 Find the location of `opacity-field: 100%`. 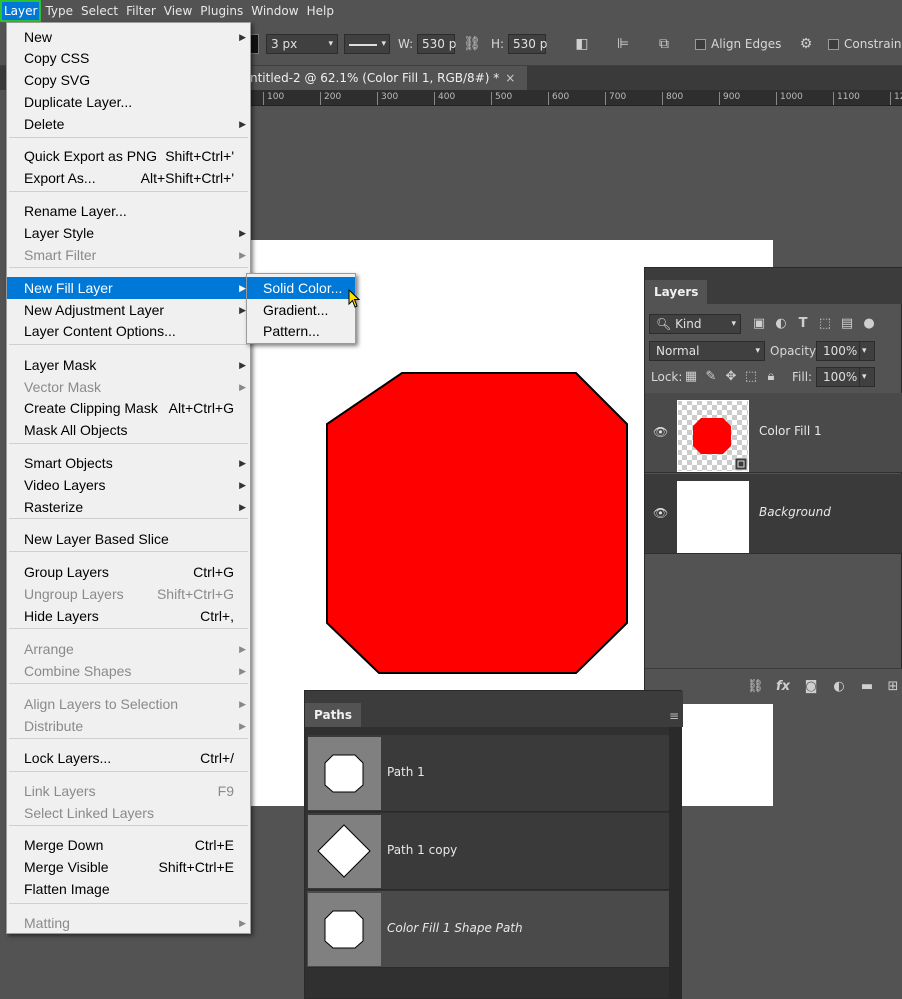

opacity-field: 100% is located at coordinates (838, 351).